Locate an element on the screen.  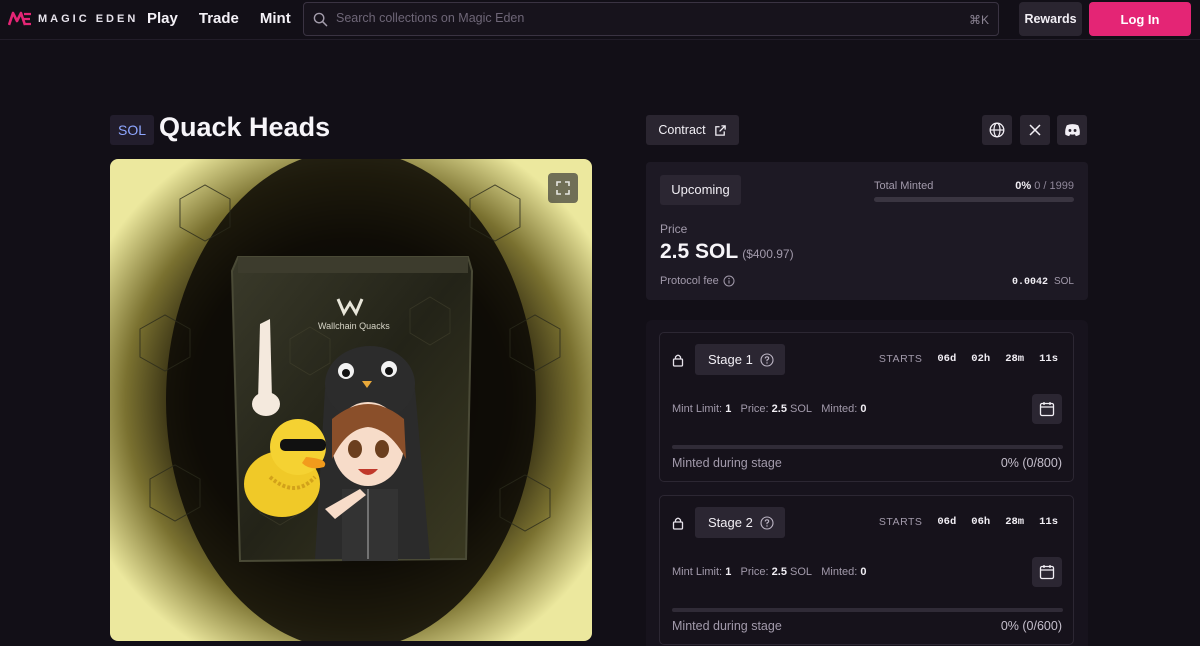
protocol-fee-label: Protocol fee is located at coordinates (697, 281).